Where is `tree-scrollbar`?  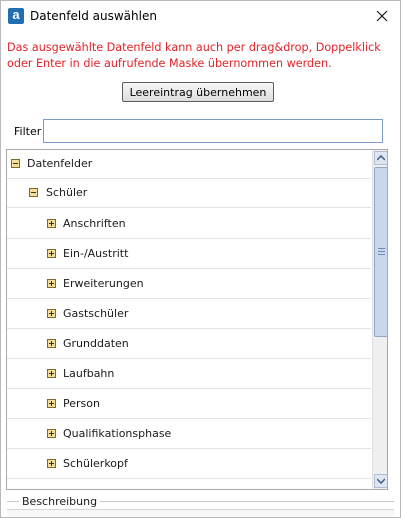
tree-scrollbar is located at coordinates (379, 319).